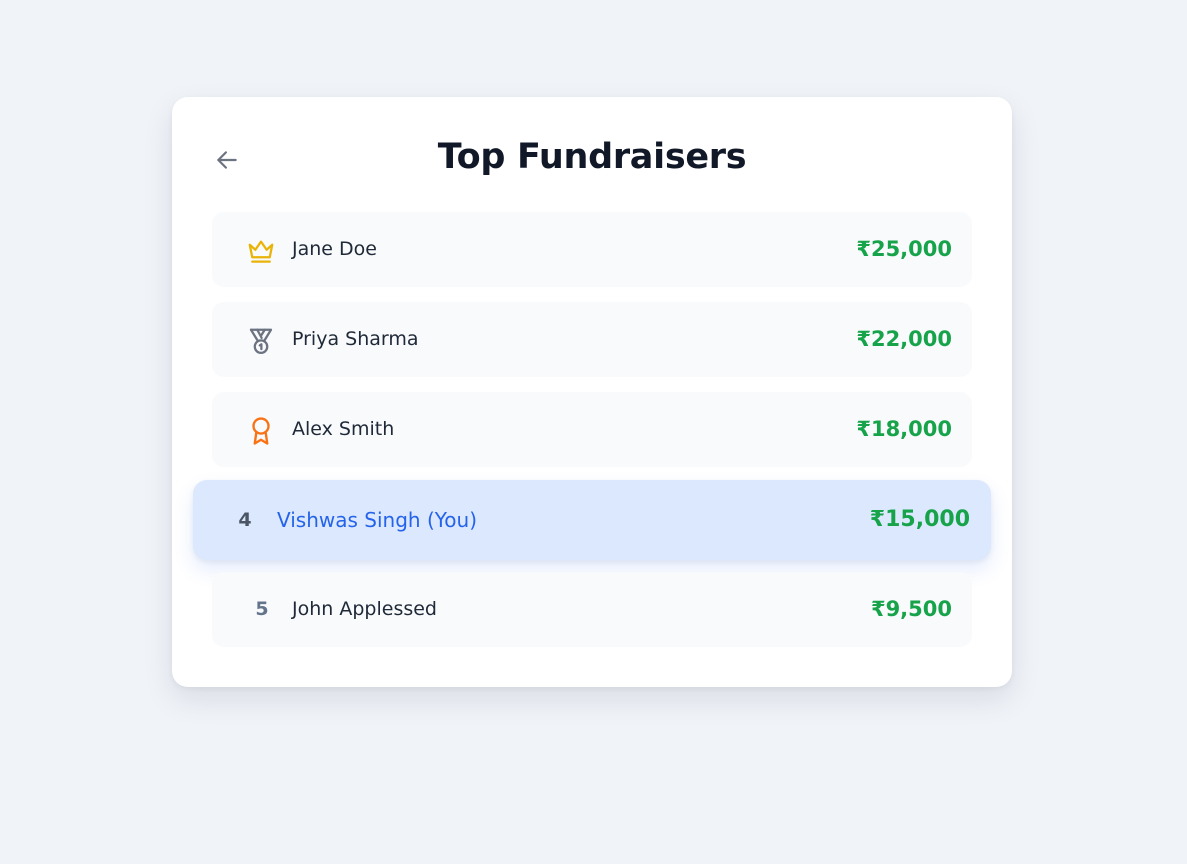 The width and height of the screenshot is (1187, 864). Describe the element at coordinates (911, 609) in the screenshot. I see `fundraiser-amount: ₹9,500` at that location.